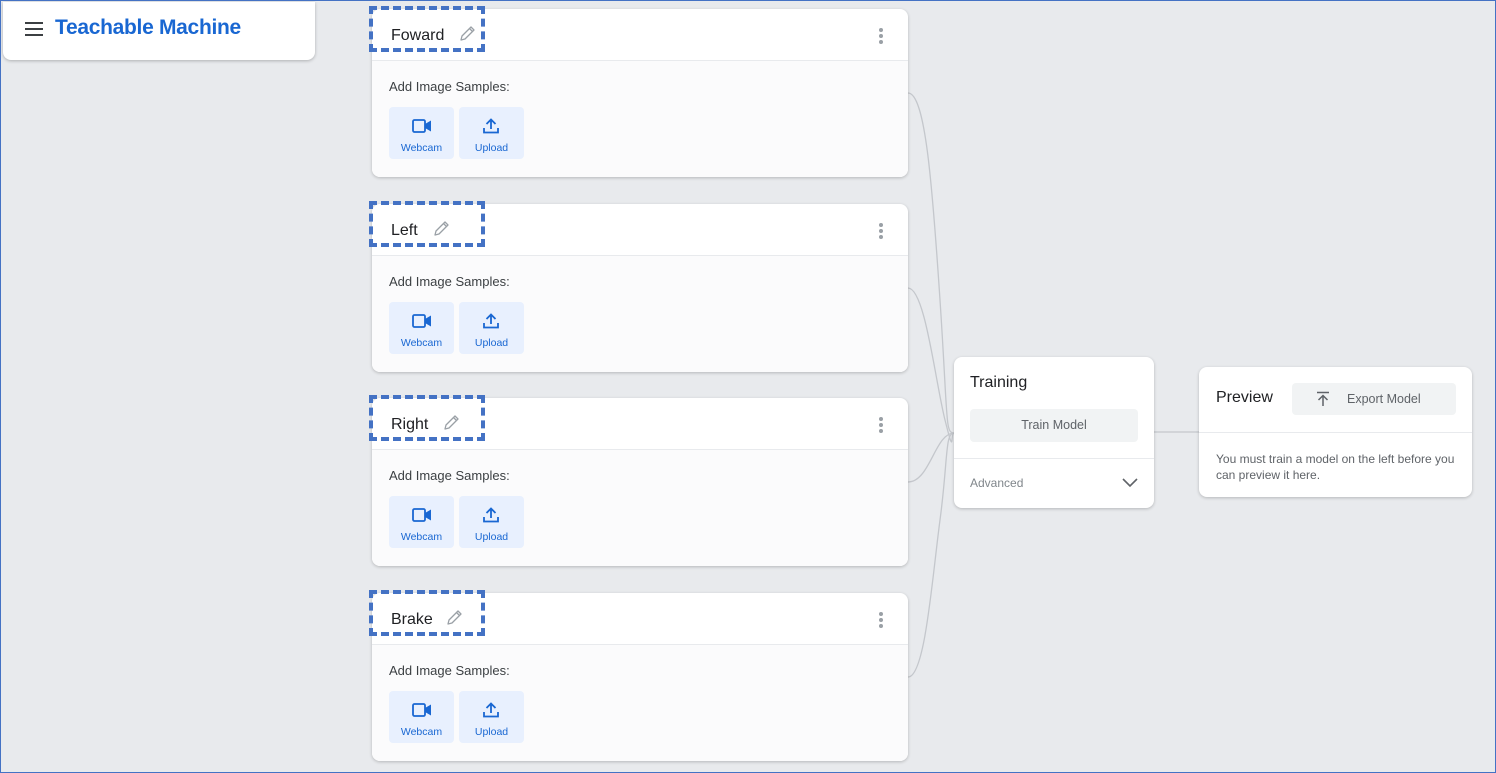 The width and height of the screenshot is (1496, 773). What do you see at coordinates (427, 224) in the screenshot?
I see `highlight-box` at bounding box center [427, 224].